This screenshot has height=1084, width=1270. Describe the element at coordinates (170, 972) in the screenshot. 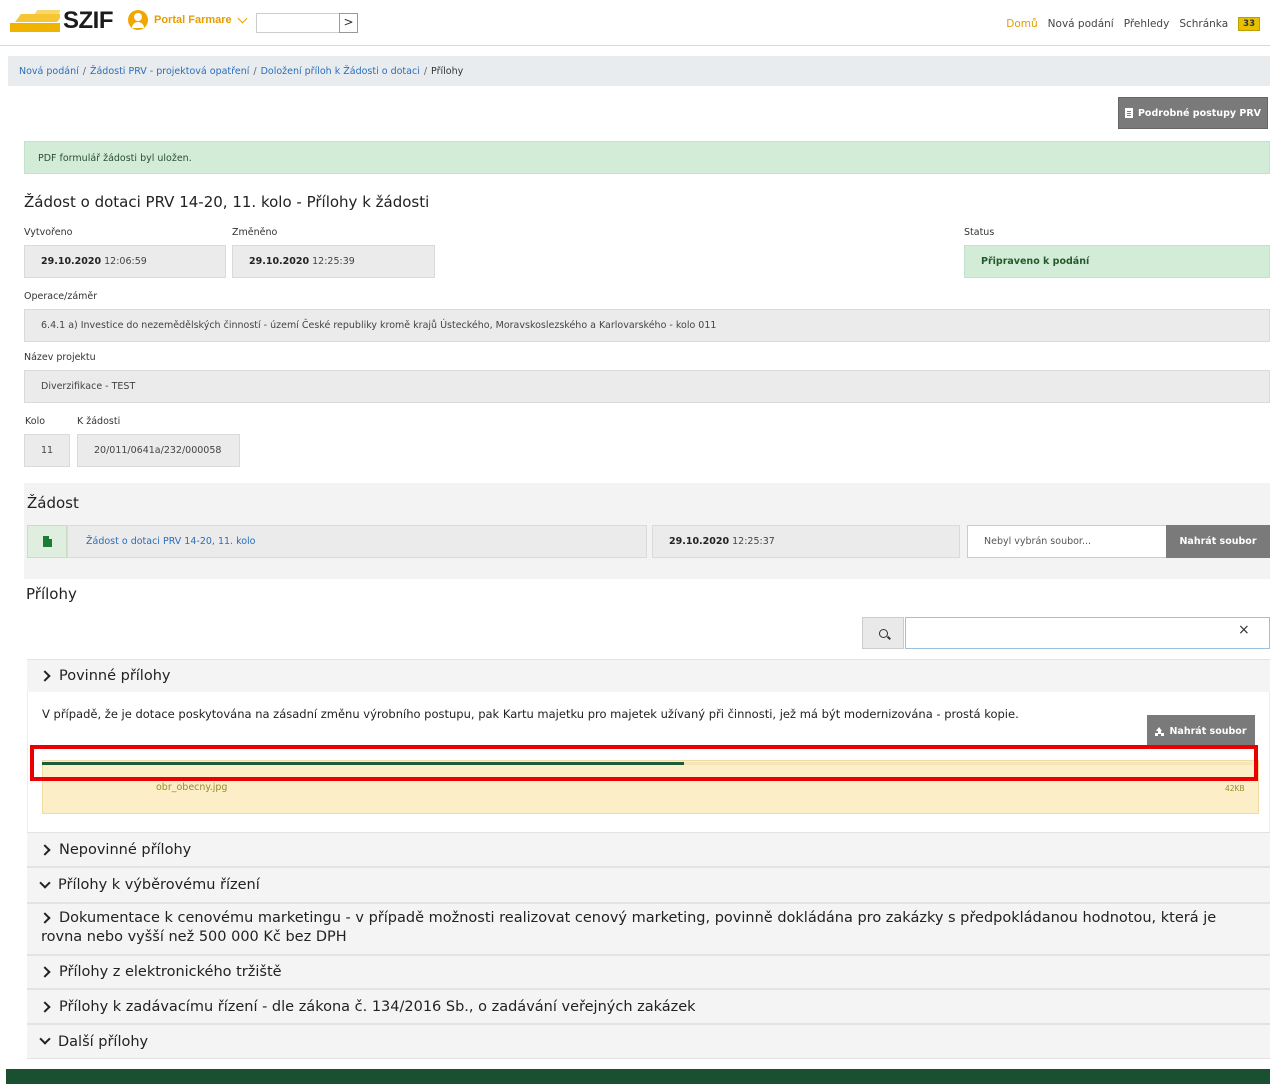

I see `accordion-e-market-label: Přílohy z elektronického tržiště` at that location.